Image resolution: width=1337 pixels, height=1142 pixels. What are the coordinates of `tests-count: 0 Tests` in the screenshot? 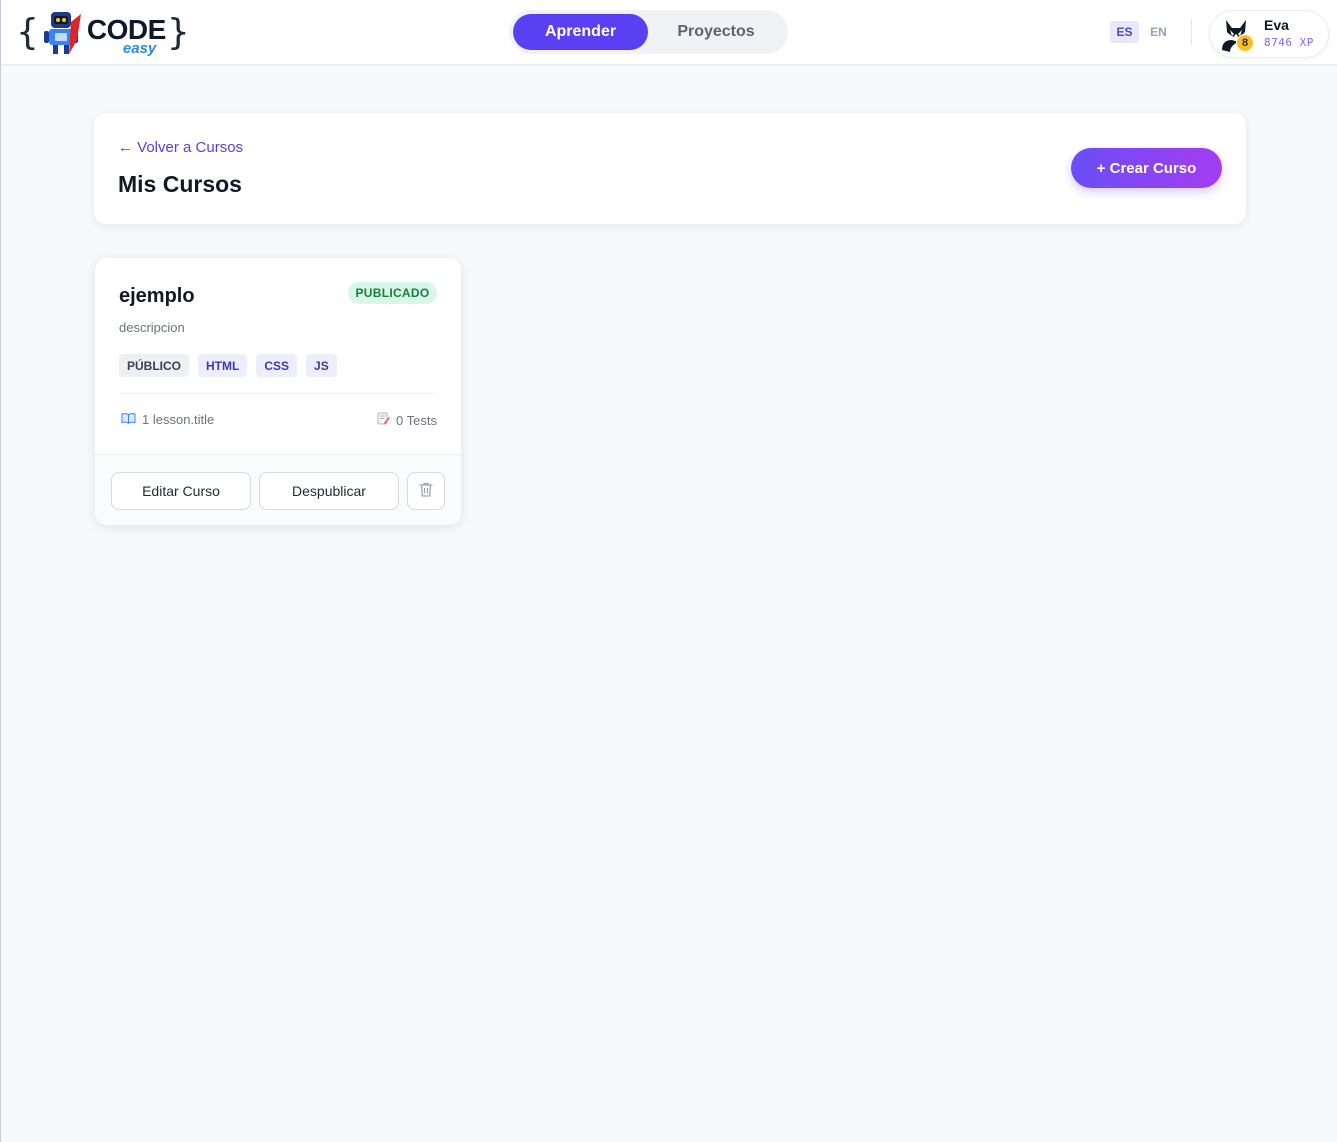 It's located at (407, 420).